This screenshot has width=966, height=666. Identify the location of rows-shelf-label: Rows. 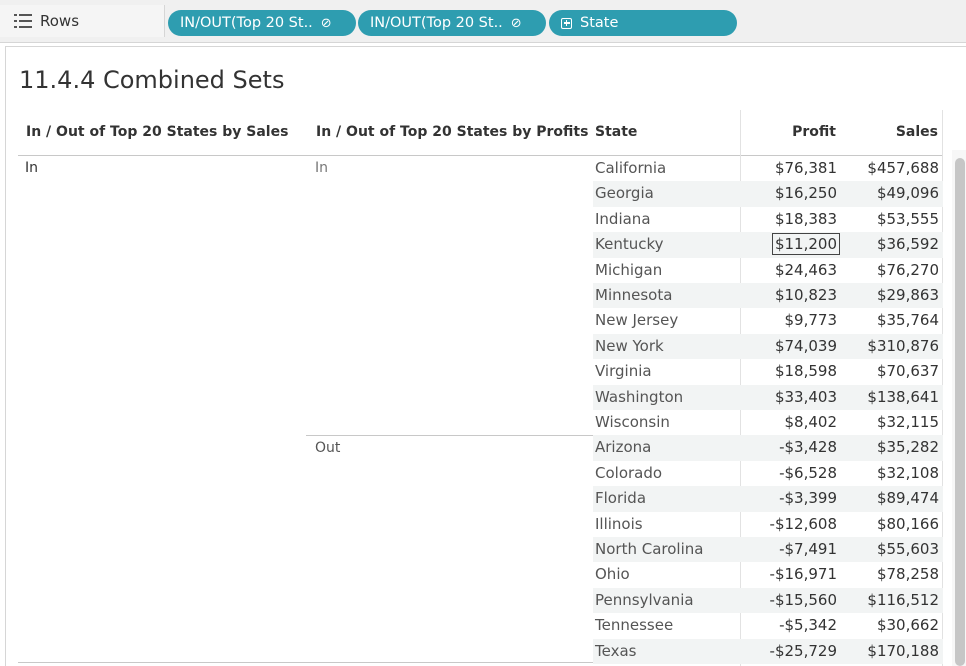
(82, 21).